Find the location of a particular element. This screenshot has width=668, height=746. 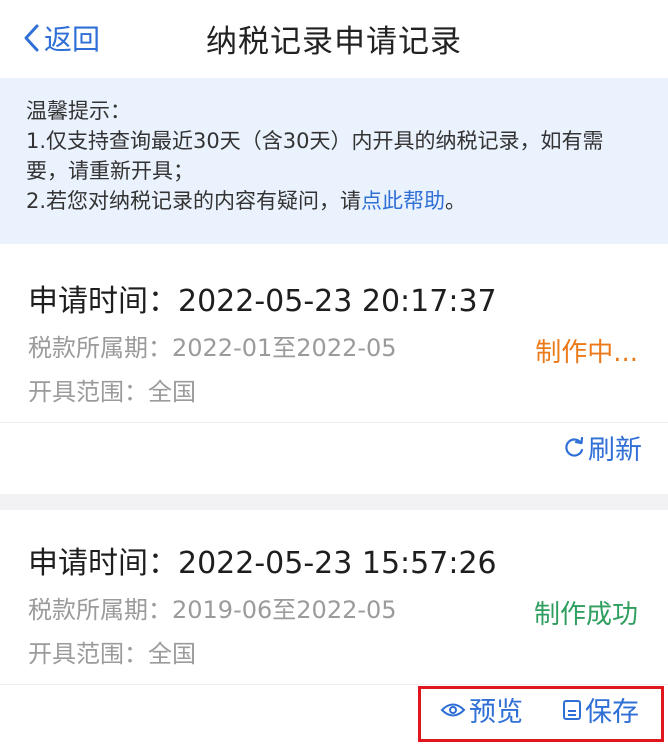

notice-line-2-prefix: 2.若您对纳税记录的内容有疑问，请 is located at coordinates (194, 201).